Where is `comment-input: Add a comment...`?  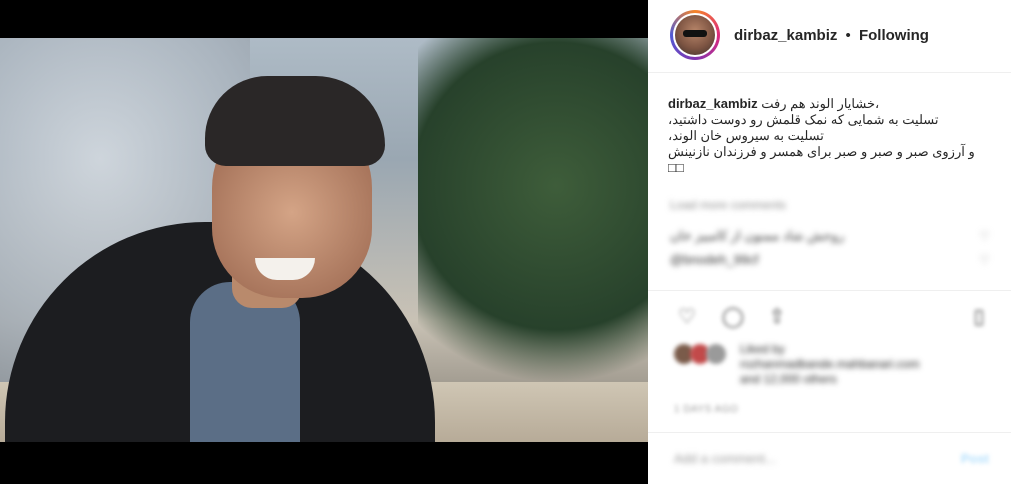 comment-input: Add a comment... is located at coordinates (725, 458).